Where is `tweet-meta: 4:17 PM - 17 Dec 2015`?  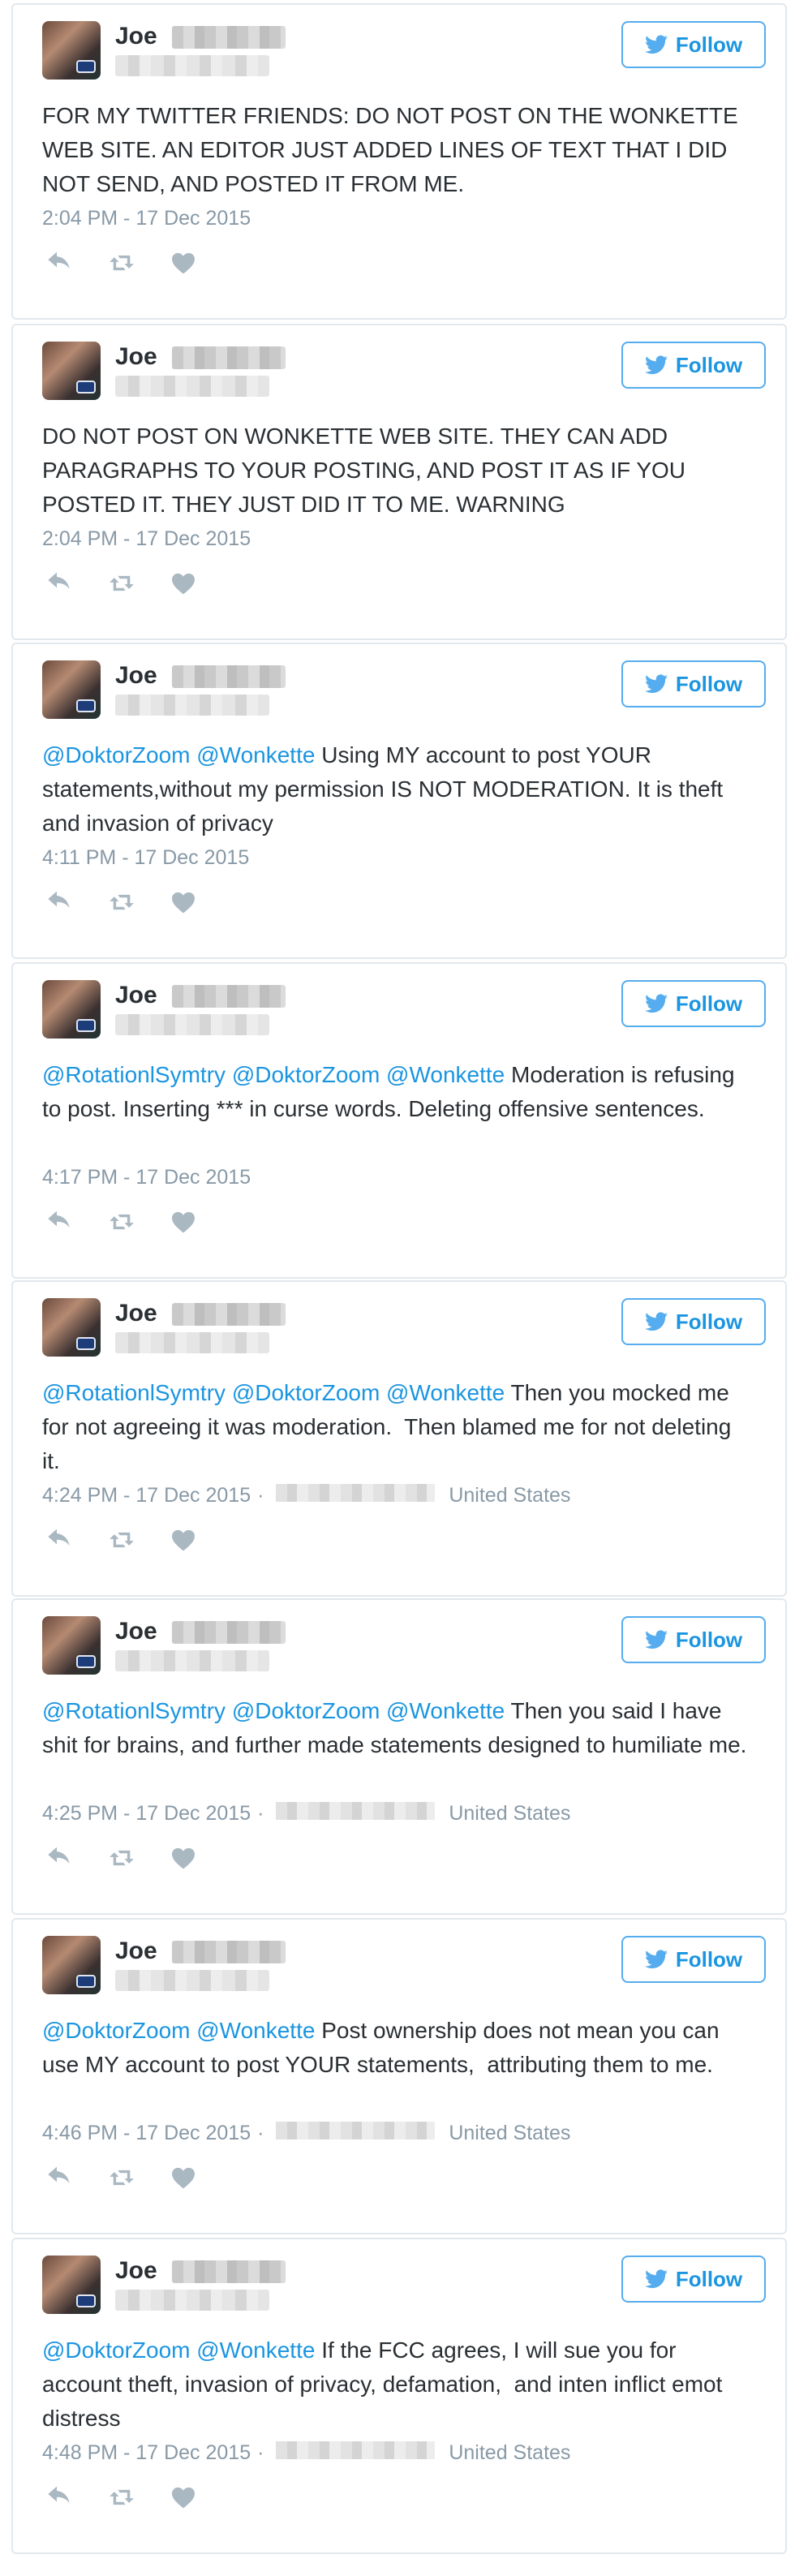 tweet-meta: 4:17 PM - 17 Dec 2015 is located at coordinates (146, 1177).